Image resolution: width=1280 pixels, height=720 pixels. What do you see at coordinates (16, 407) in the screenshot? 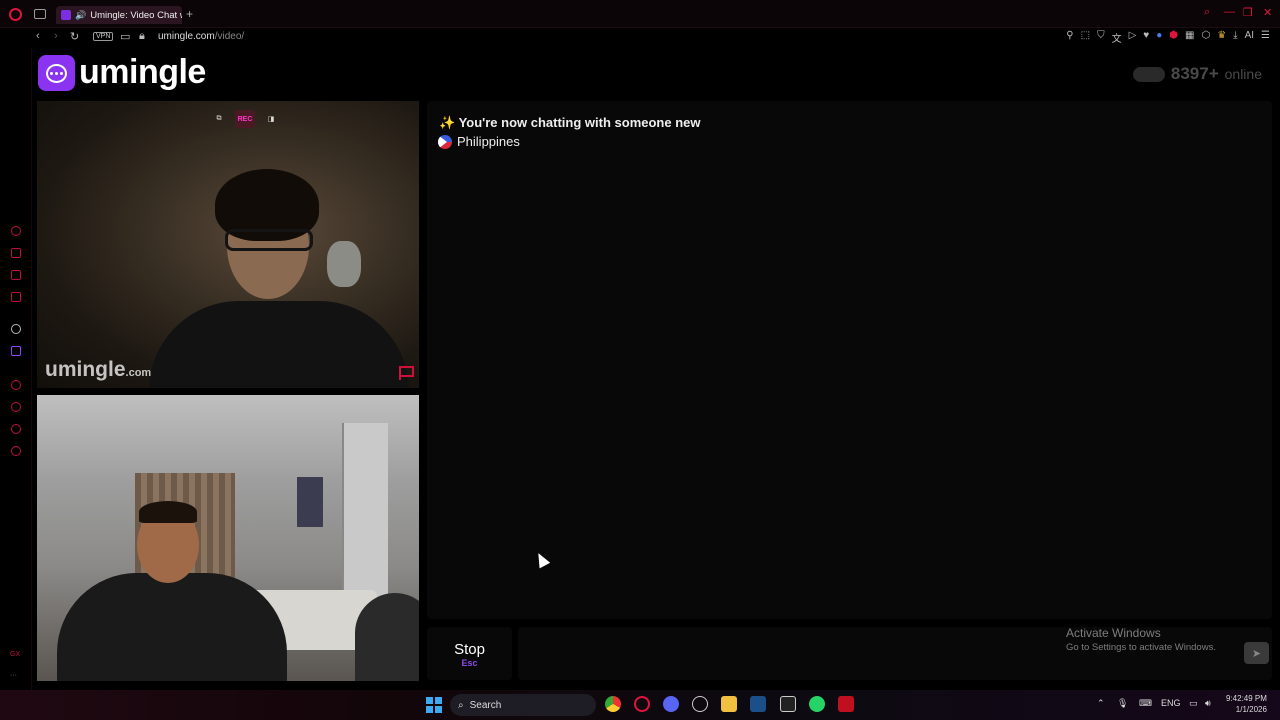
I see `history-icon` at bounding box center [16, 407].